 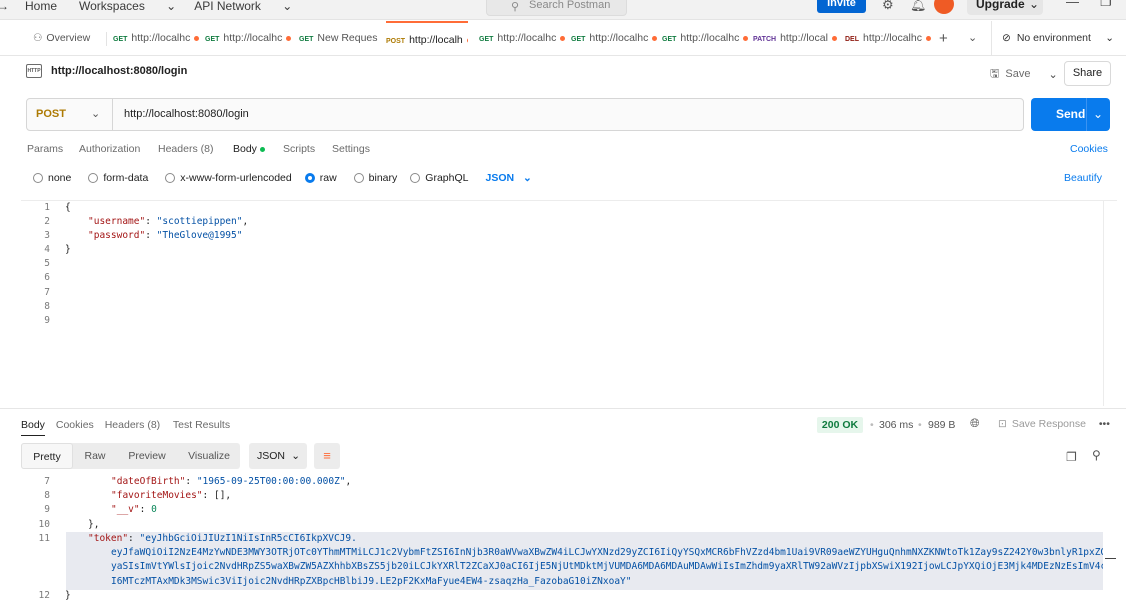 I want to click on minimize-icon: —, so click(x=1072, y=4).